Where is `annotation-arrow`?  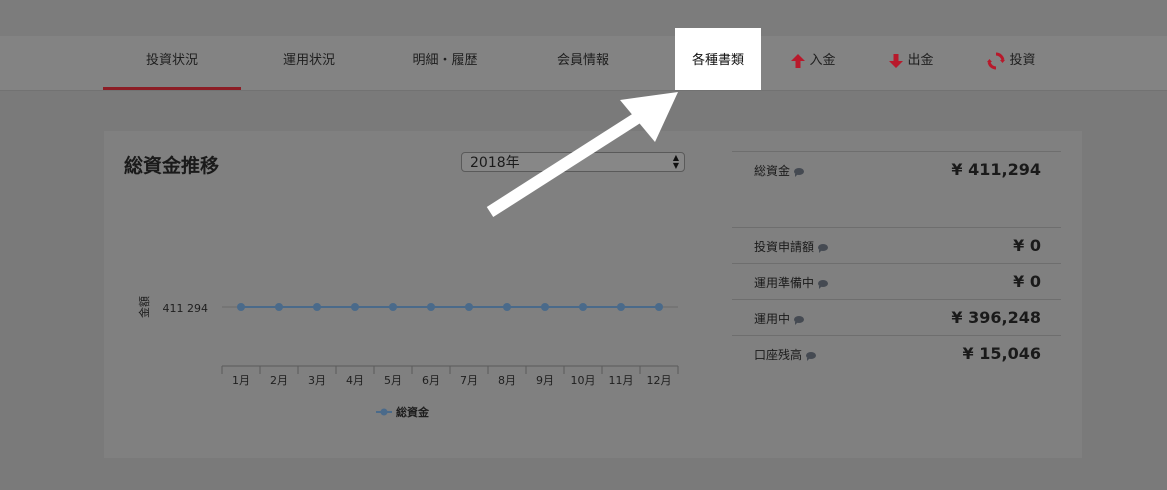 annotation-arrow is located at coordinates (582, 155).